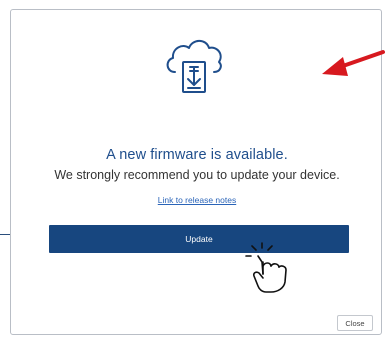 The width and height of the screenshot is (385, 343). I want to click on cloud-download-icon, so click(194, 65).